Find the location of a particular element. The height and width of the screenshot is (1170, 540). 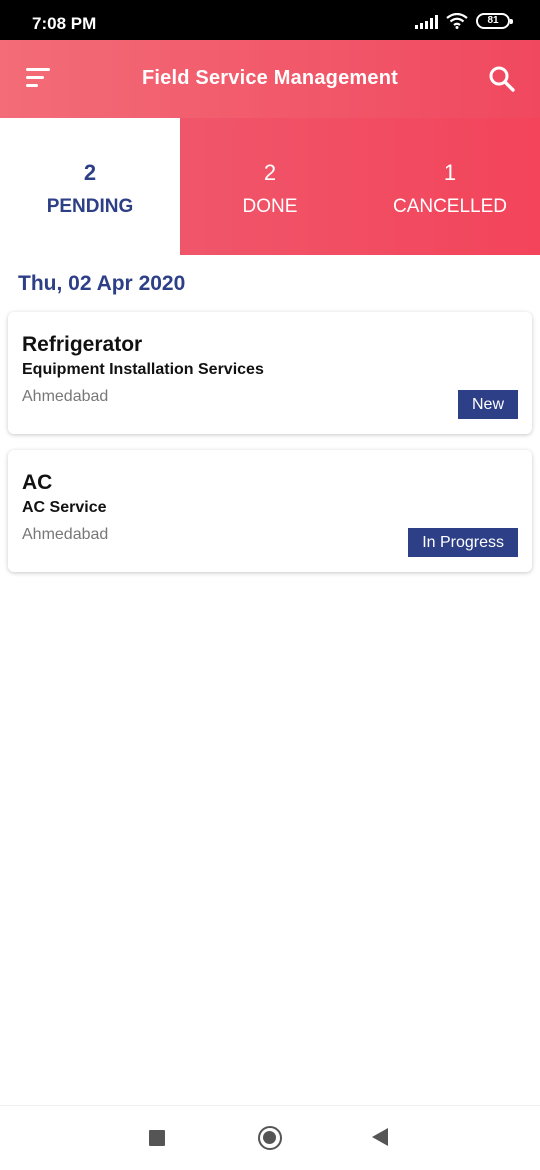

search-icon is located at coordinates (502, 79).